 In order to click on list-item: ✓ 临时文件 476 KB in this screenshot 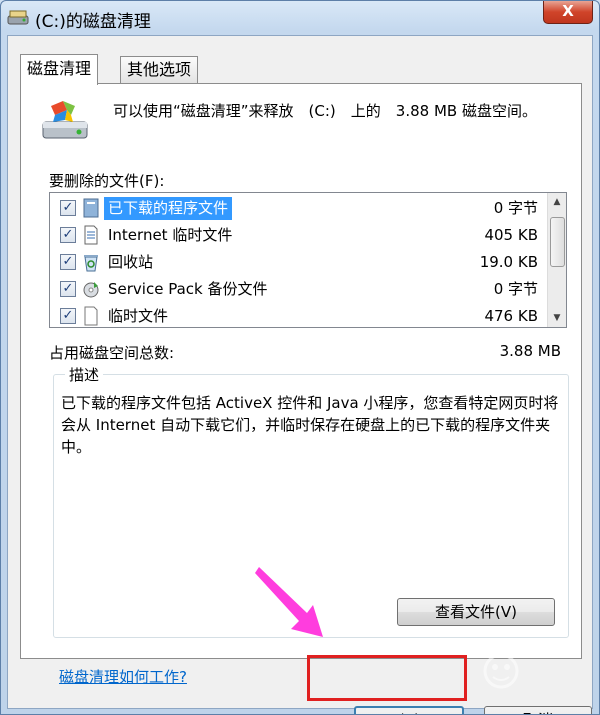, I will do `click(298, 315)`.